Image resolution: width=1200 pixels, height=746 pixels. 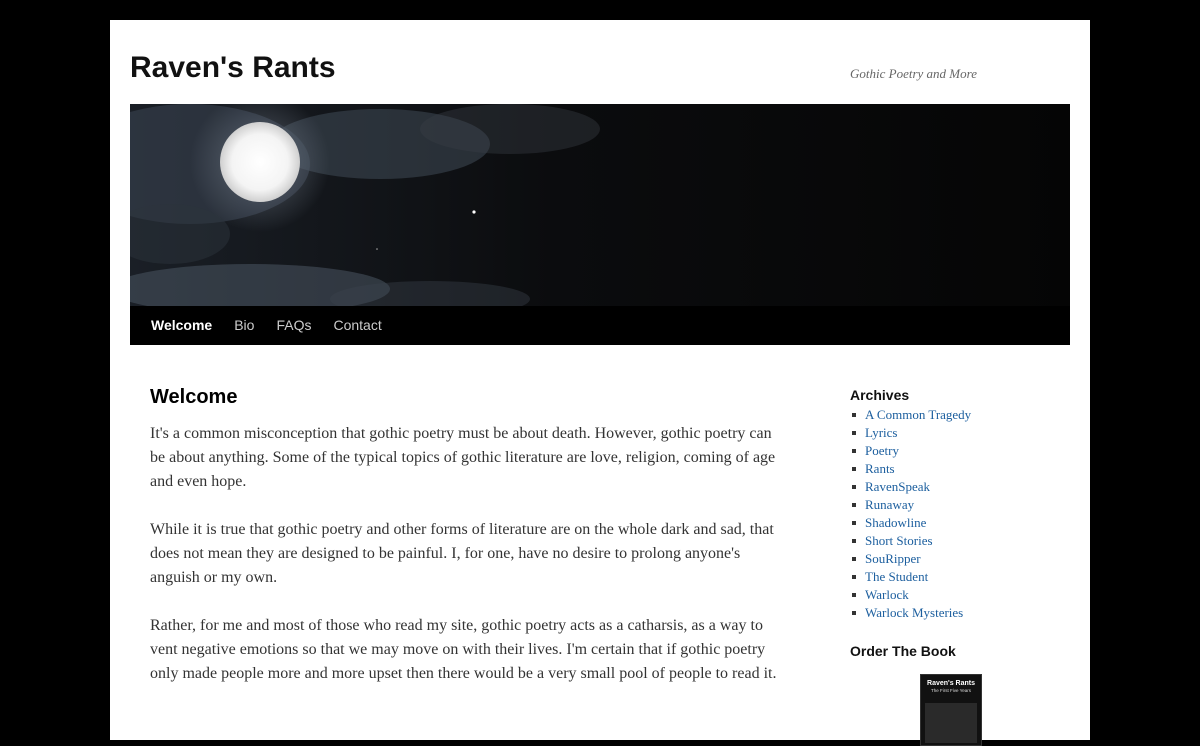 What do you see at coordinates (913, 73) in the screenshot?
I see `site-description: Gothic Poetry and More` at bounding box center [913, 73].